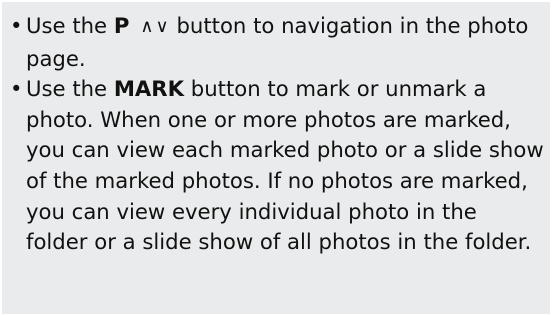 The height and width of the screenshot is (316, 553). What do you see at coordinates (121, 25) in the screenshot?
I see `p-key-label: P` at bounding box center [121, 25].